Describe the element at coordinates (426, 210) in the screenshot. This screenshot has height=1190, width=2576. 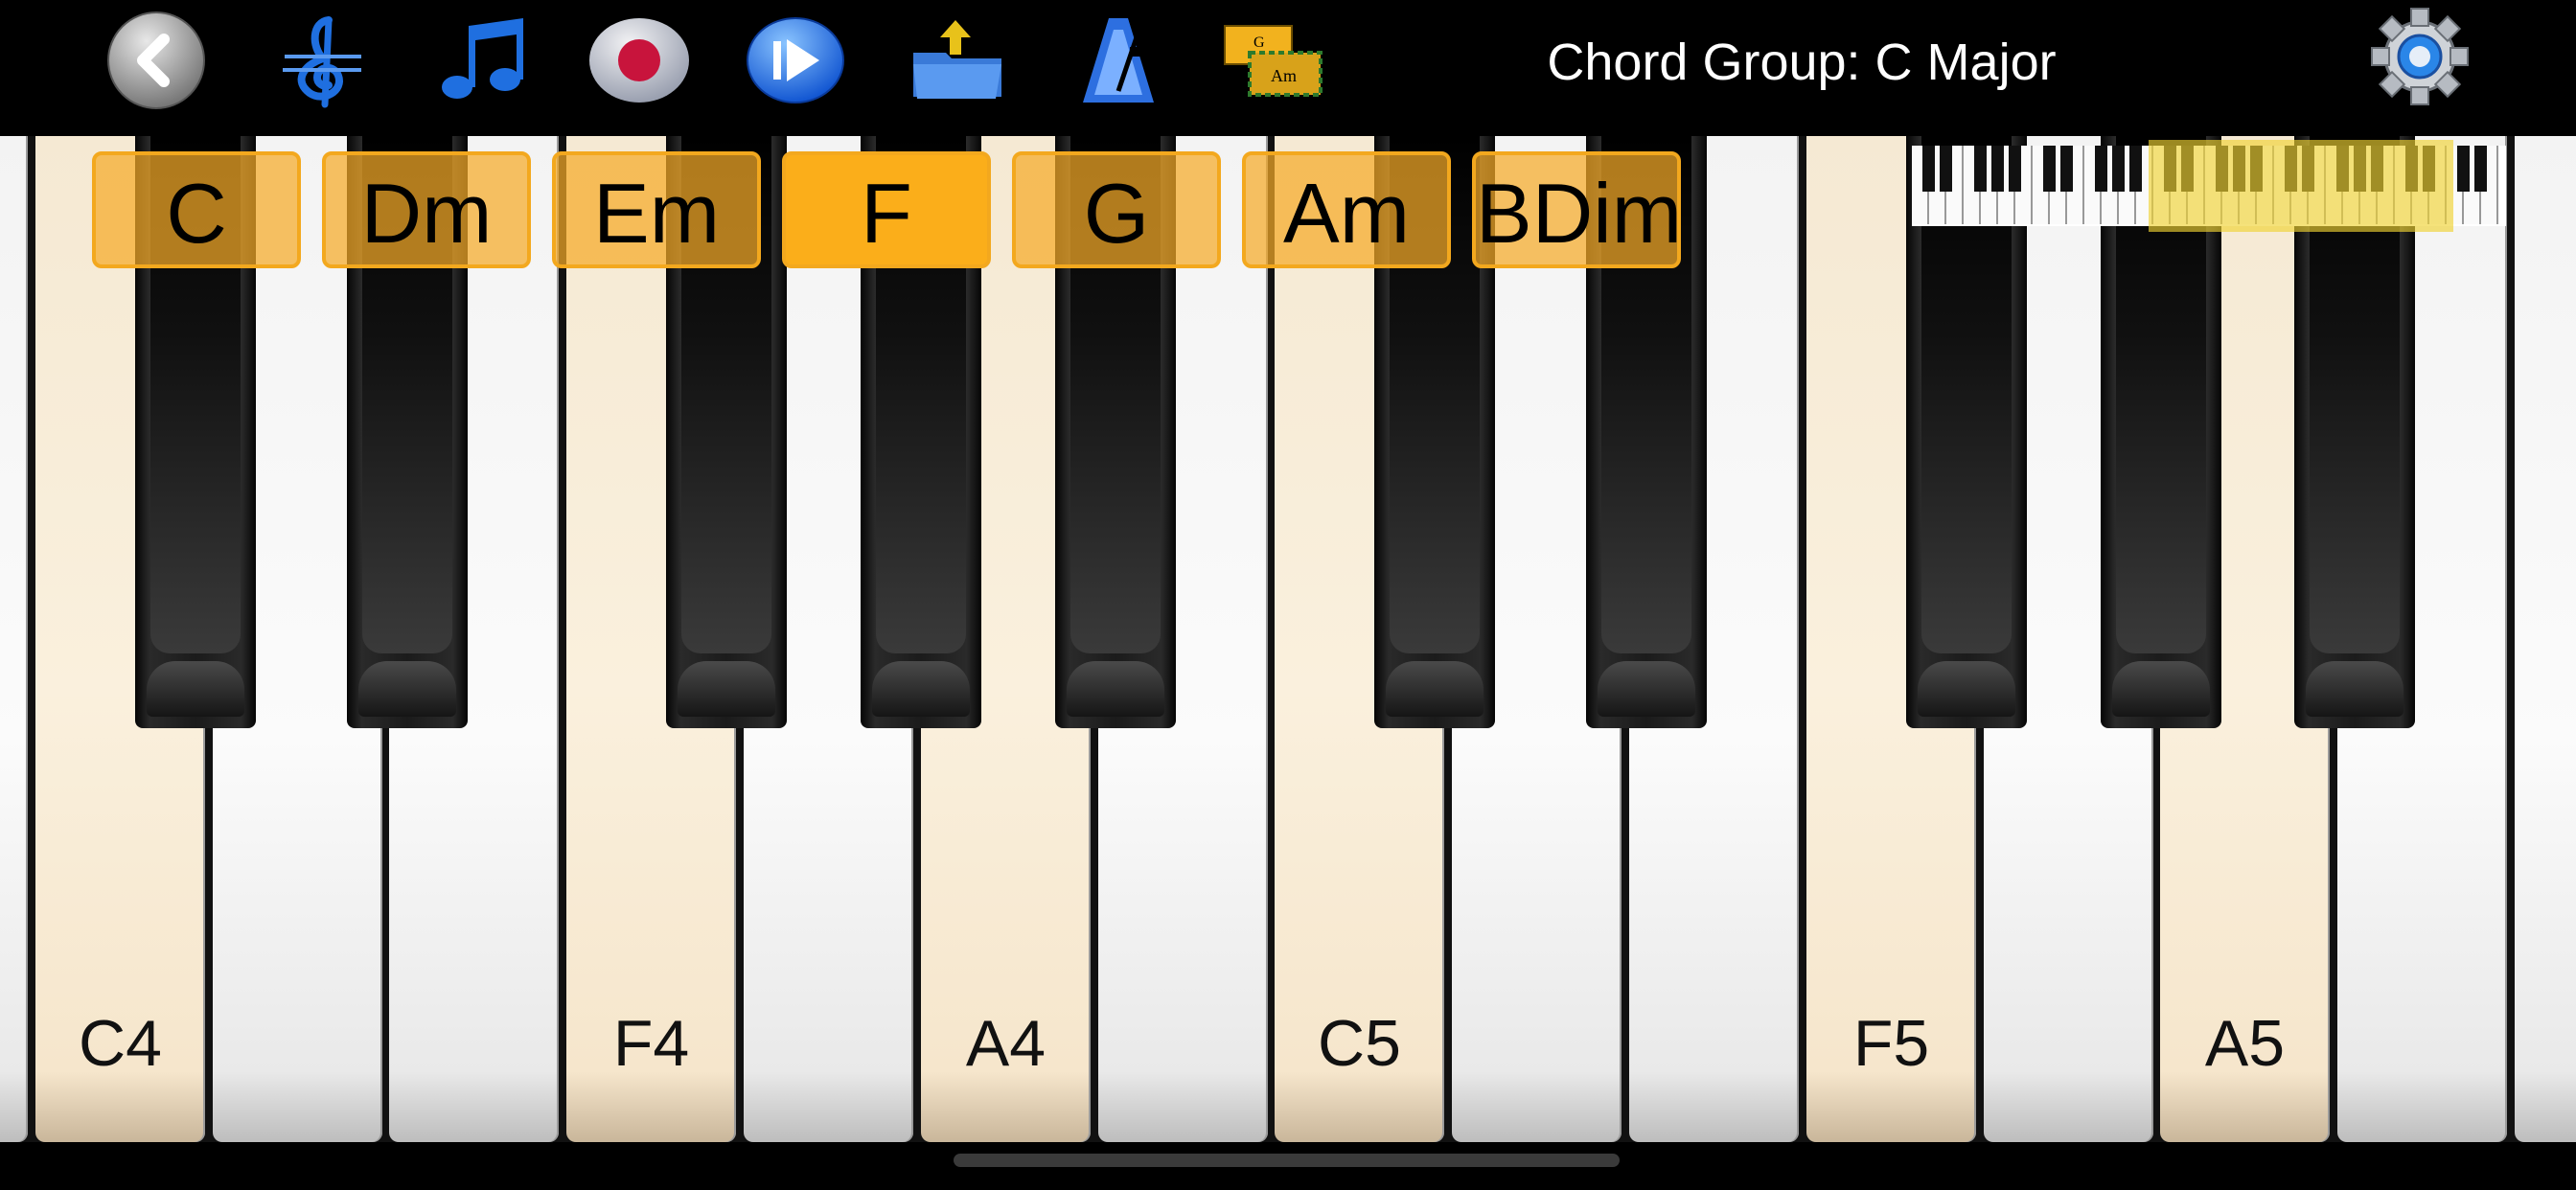
I see `chord-button-dm: Dm` at that location.